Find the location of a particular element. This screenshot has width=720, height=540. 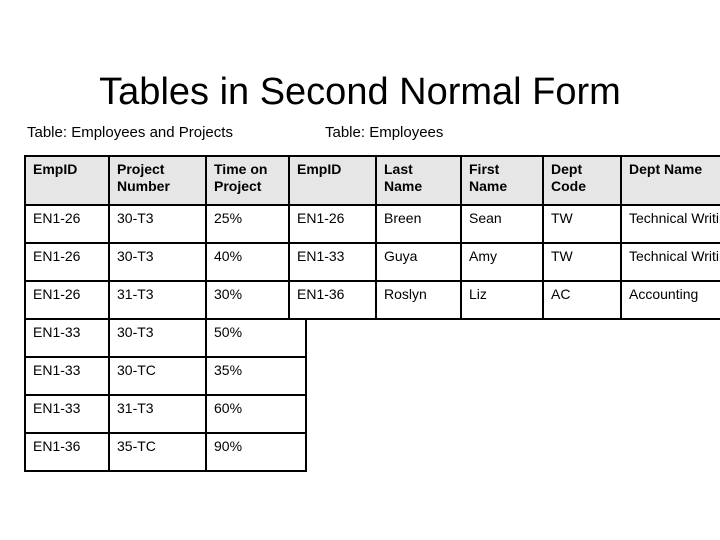

cell-first-name: Amy is located at coordinates (502, 262).